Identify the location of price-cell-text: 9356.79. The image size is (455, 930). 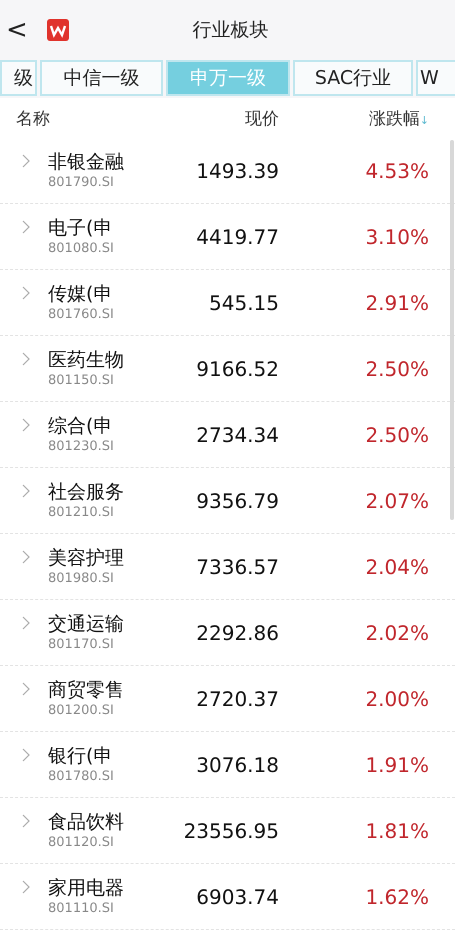
(237, 500).